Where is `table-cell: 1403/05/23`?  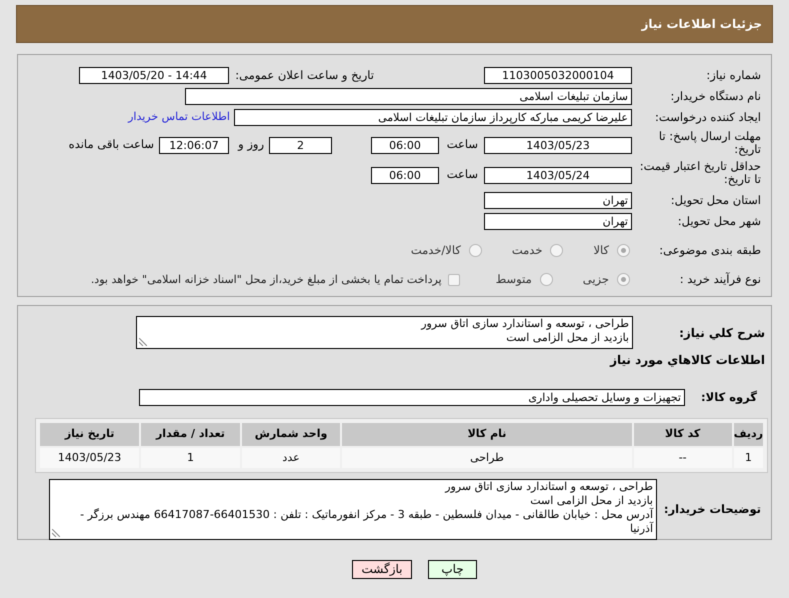
table-cell: 1403/05/23 is located at coordinates (90, 458).